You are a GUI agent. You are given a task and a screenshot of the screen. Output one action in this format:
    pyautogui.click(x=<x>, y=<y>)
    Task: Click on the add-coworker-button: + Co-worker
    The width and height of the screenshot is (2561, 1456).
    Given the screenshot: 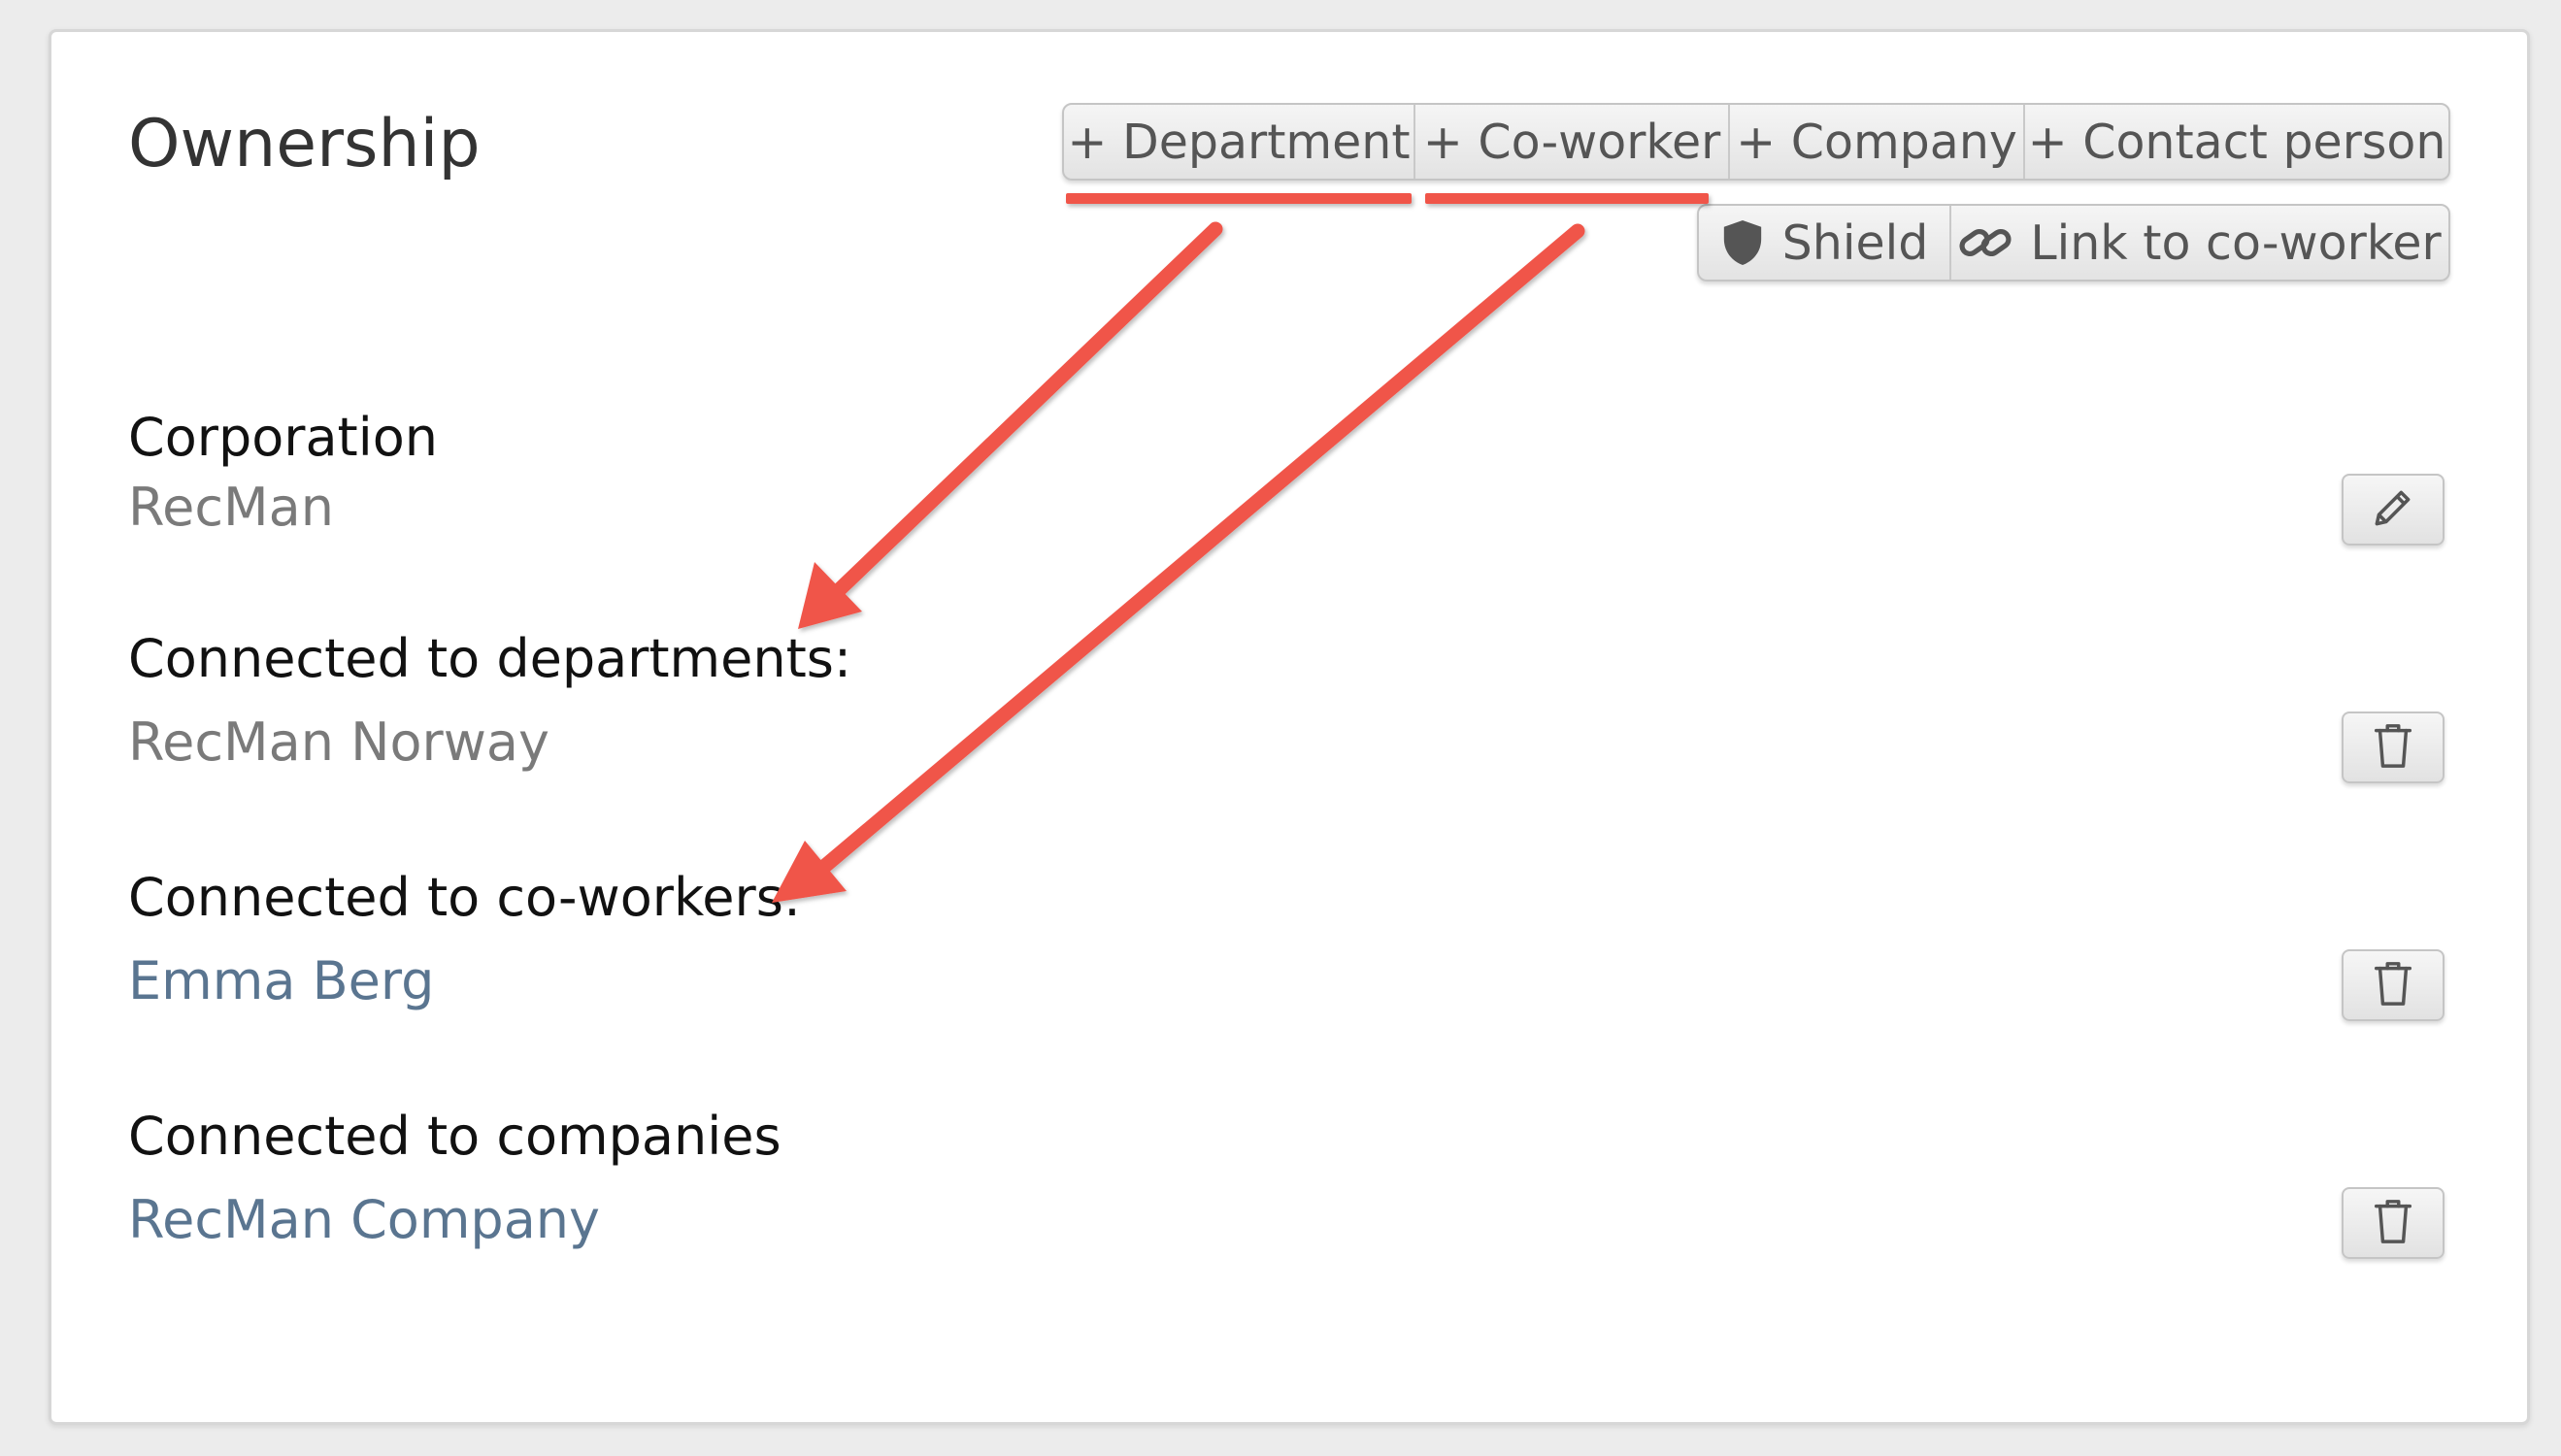 What is the action you would take?
    pyautogui.click(x=1573, y=142)
    